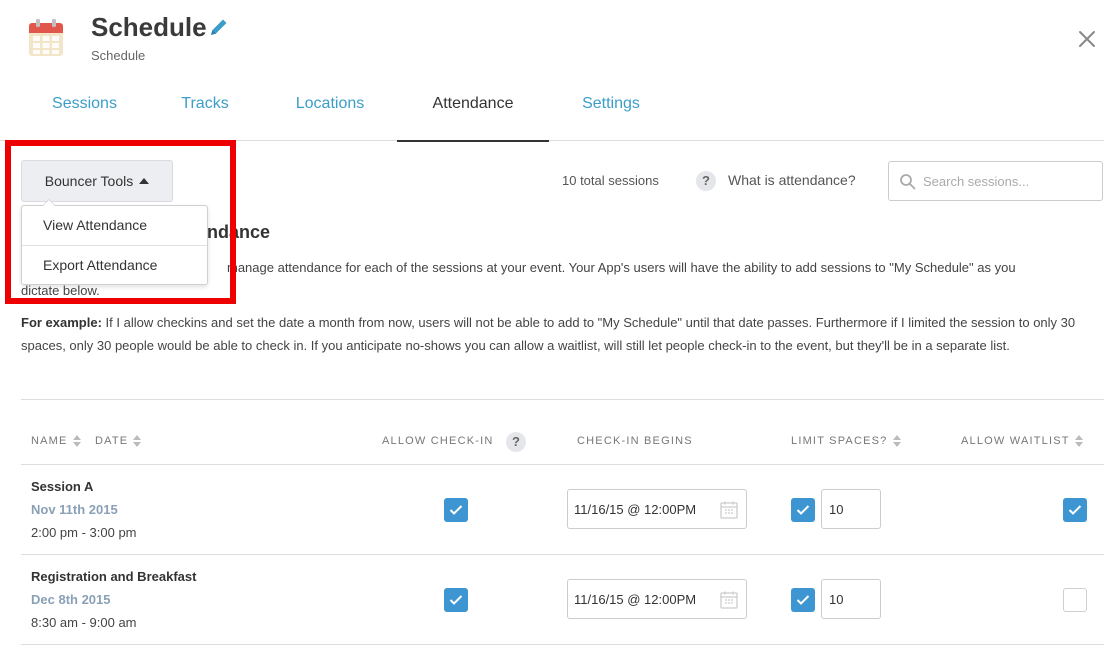 The width and height of the screenshot is (1120, 645). Describe the element at coordinates (84, 105) in the screenshot. I see `tab-sessions: Sessions` at that location.